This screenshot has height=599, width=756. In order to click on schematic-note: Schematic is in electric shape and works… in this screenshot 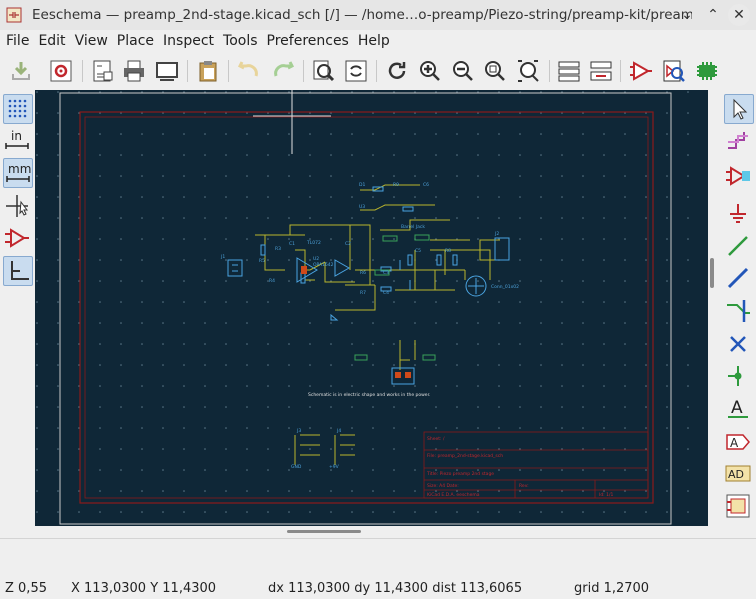, I will do `click(369, 395)`.